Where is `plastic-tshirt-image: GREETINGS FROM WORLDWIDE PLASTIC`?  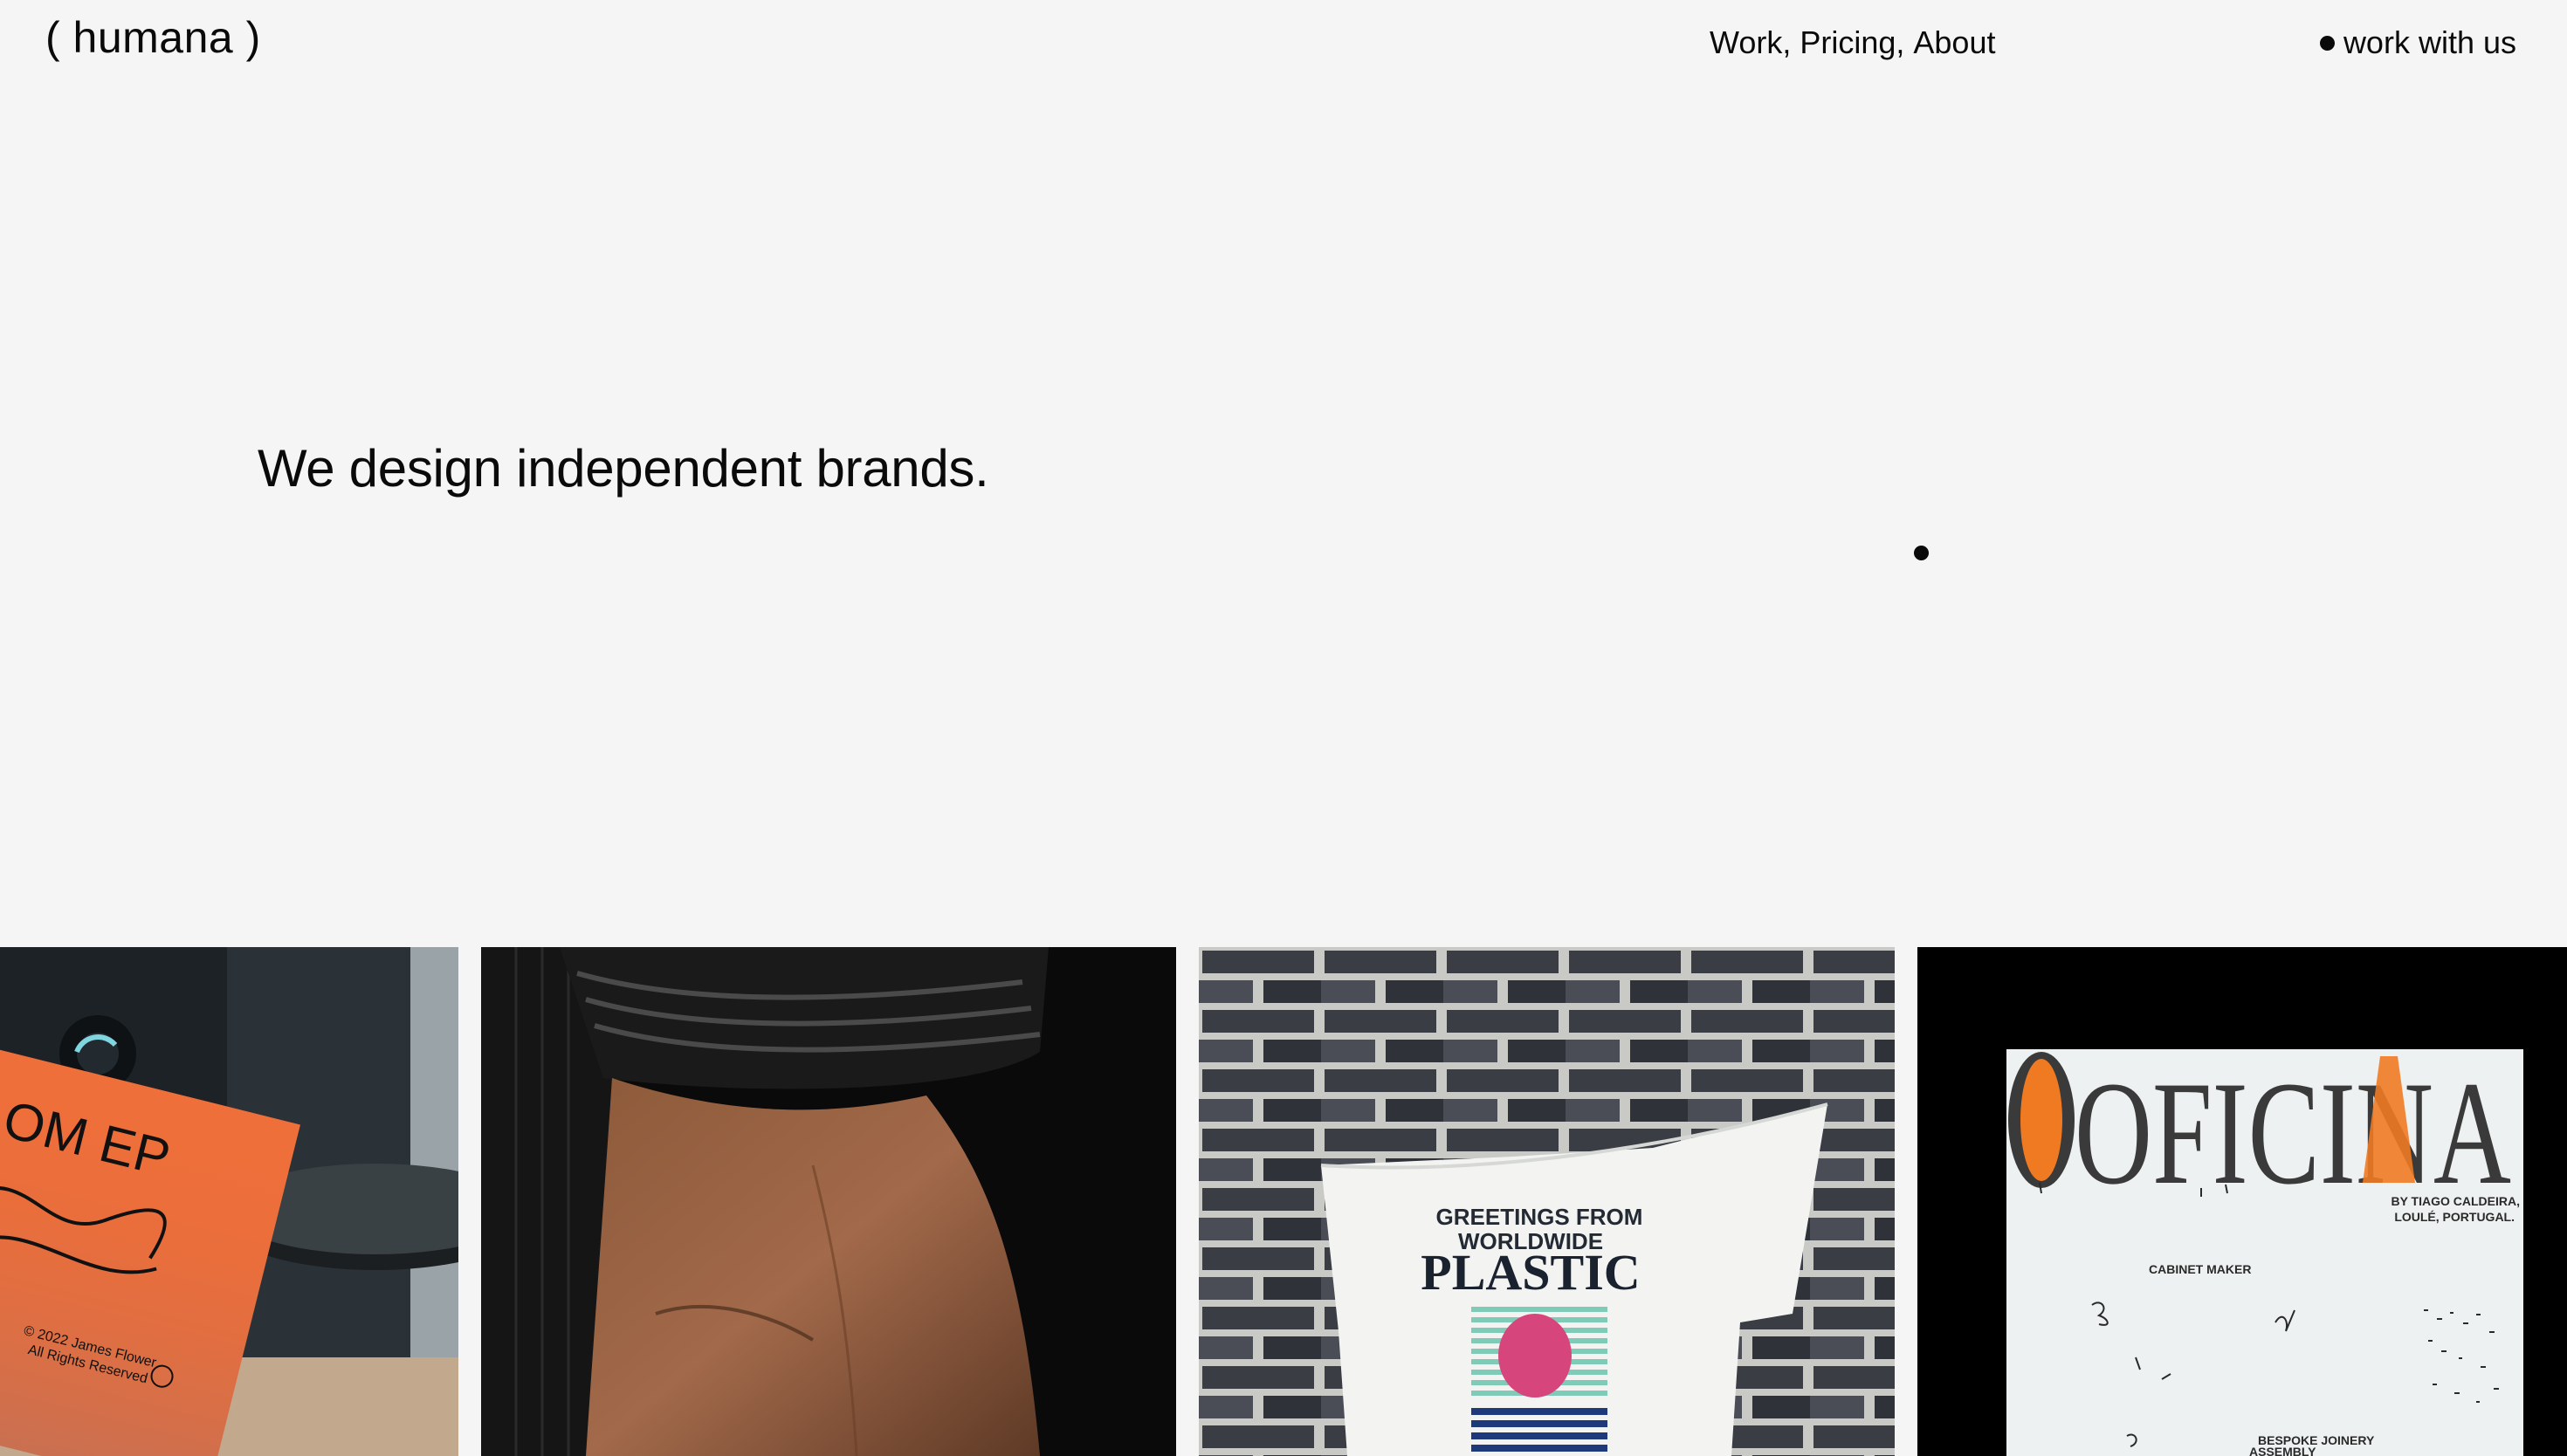
plastic-tshirt-image: GREETINGS FROM WORLDWIDE PLASTIC is located at coordinates (1547, 1201).